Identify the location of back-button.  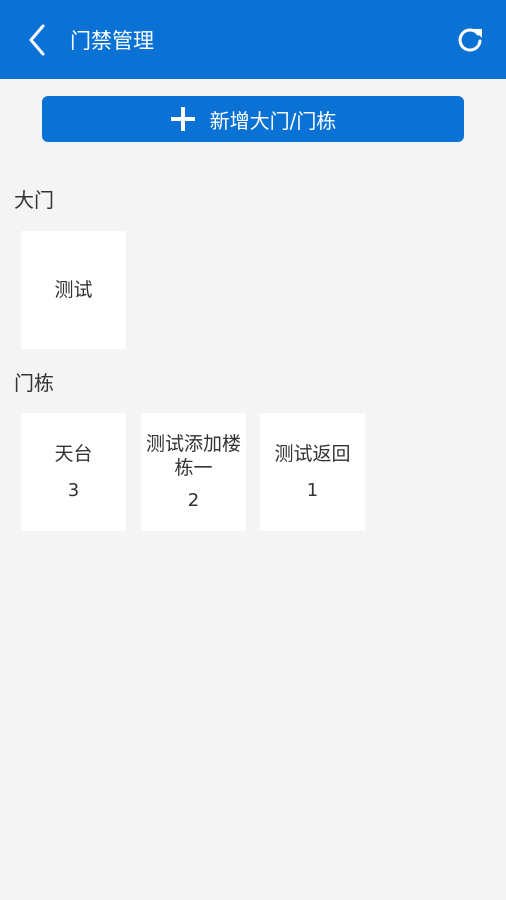
(37, 40).